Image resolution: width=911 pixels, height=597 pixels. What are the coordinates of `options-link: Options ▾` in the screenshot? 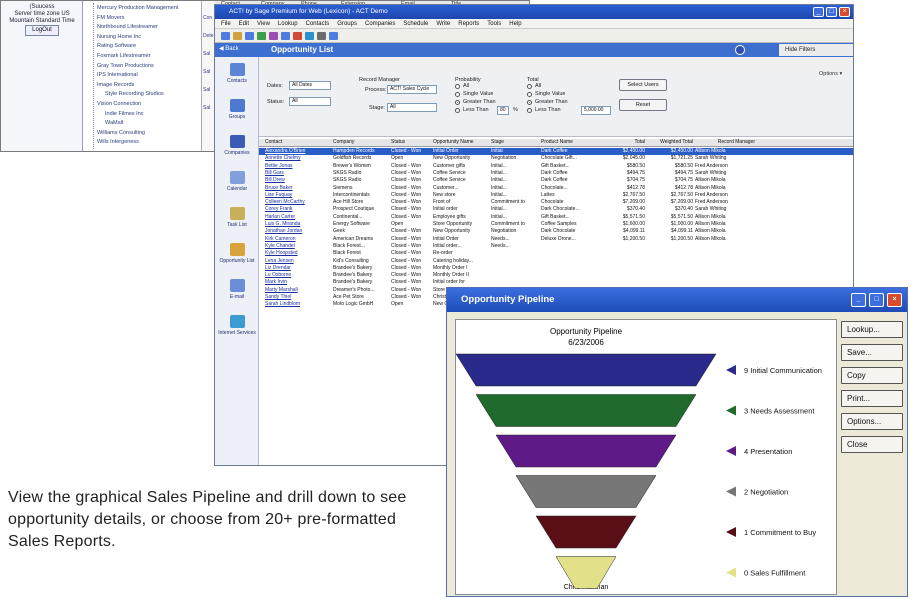 It's located at (830, 74).